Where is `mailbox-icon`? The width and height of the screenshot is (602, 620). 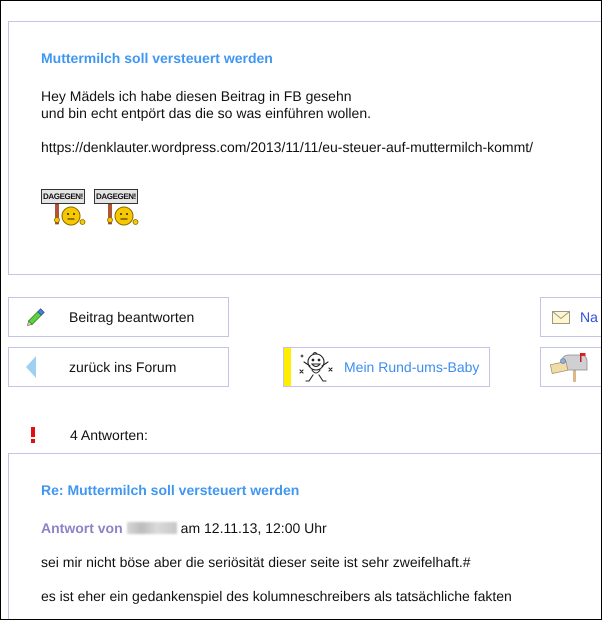
mailbox-icon is located at coordinates (570, 367).